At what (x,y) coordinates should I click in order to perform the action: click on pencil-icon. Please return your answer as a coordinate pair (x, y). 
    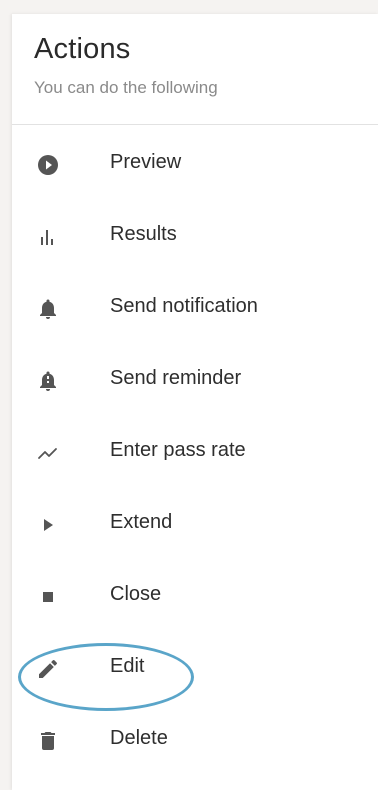
    Looking at the image, I should click on (48, 669).